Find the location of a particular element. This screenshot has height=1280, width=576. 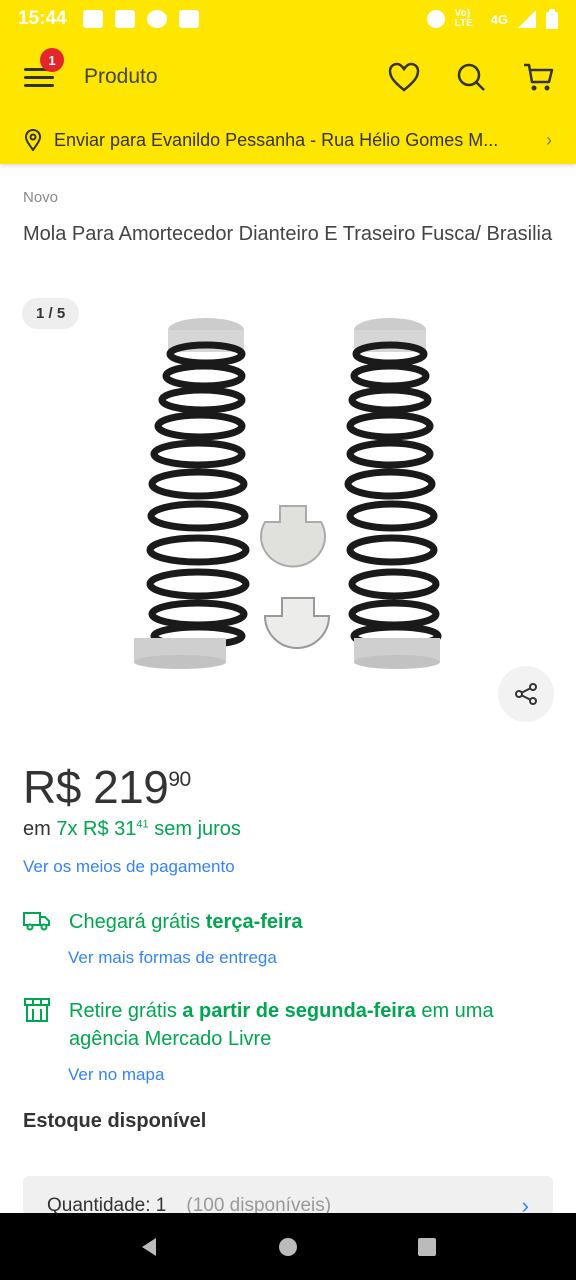

network-type: 4G is located at coordinates (499, 19).